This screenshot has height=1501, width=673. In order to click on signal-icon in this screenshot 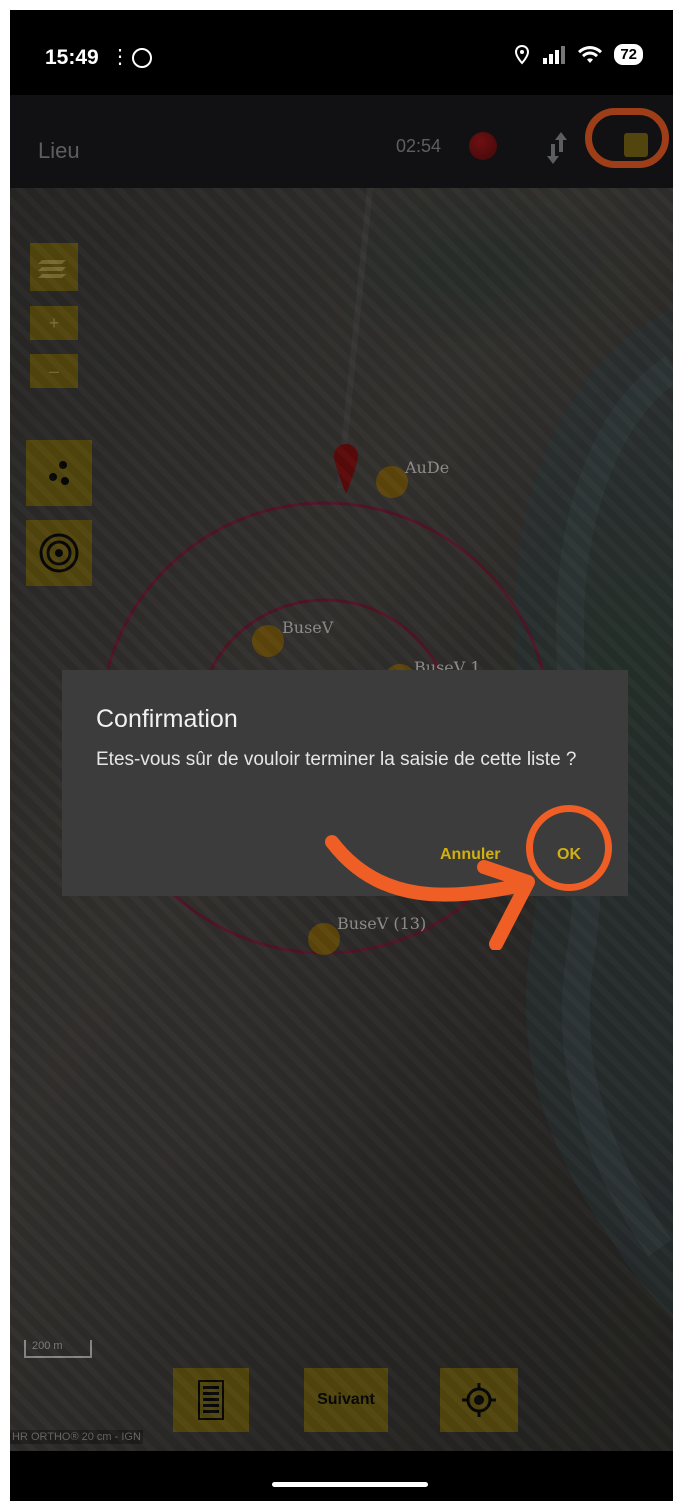, I will do `click(554, 54)`.